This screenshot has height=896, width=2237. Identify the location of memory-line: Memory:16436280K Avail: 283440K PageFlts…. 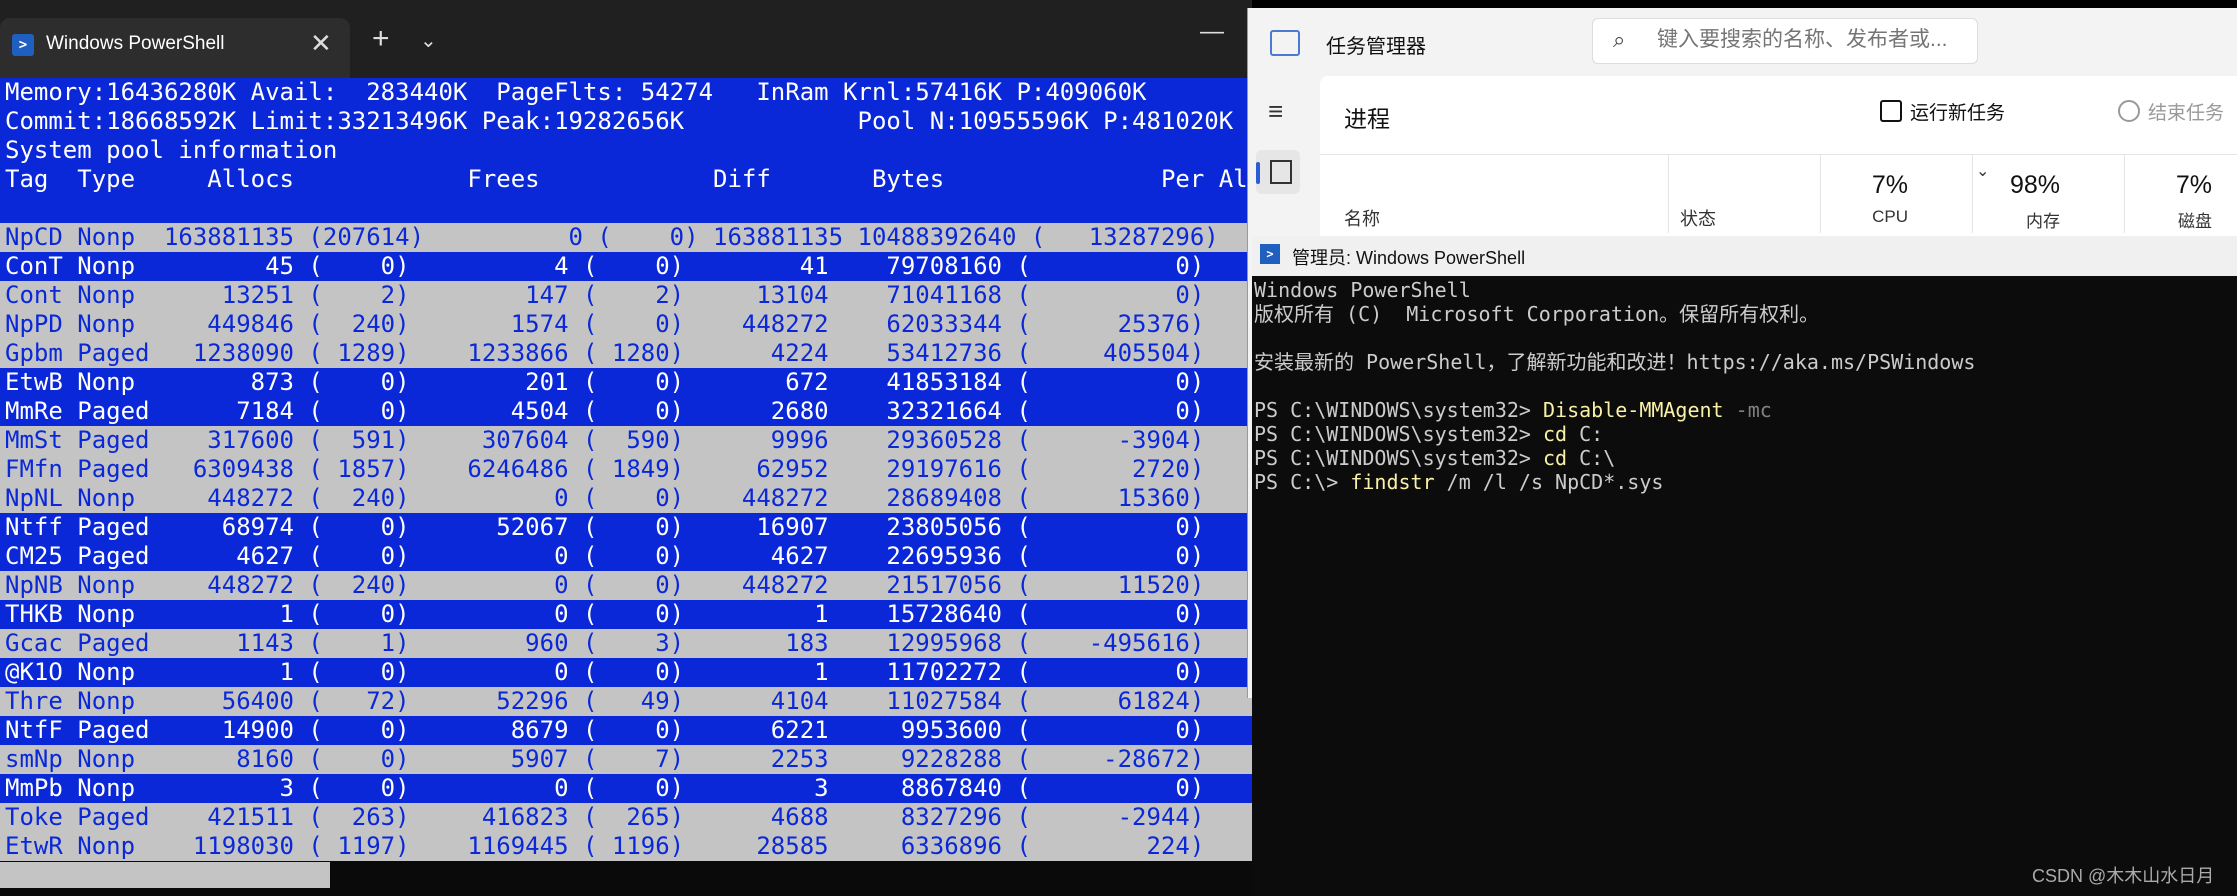
(626, 92).